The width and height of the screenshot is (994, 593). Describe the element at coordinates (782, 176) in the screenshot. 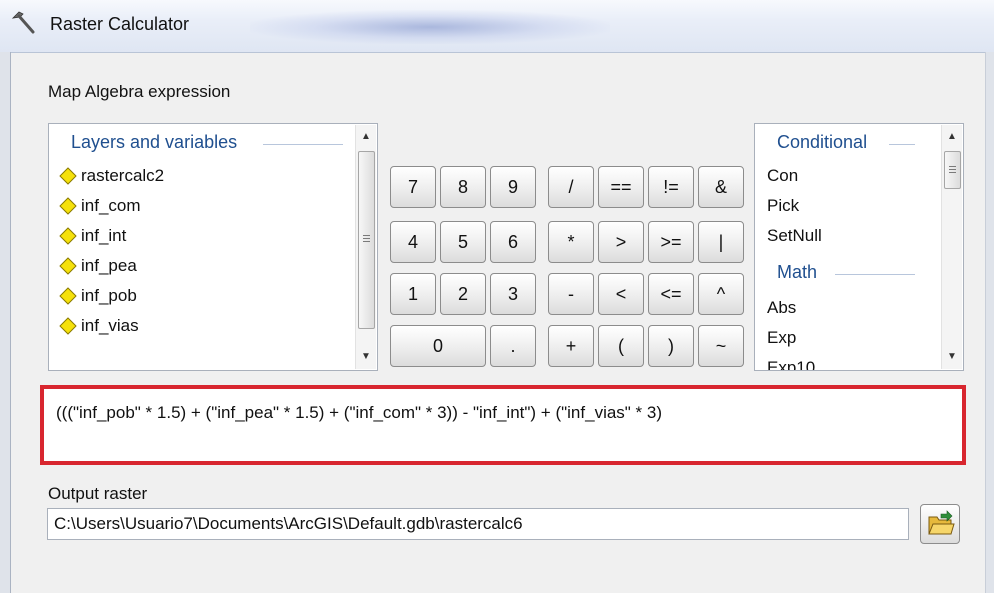

I see `function-item-con: Con` at that location.